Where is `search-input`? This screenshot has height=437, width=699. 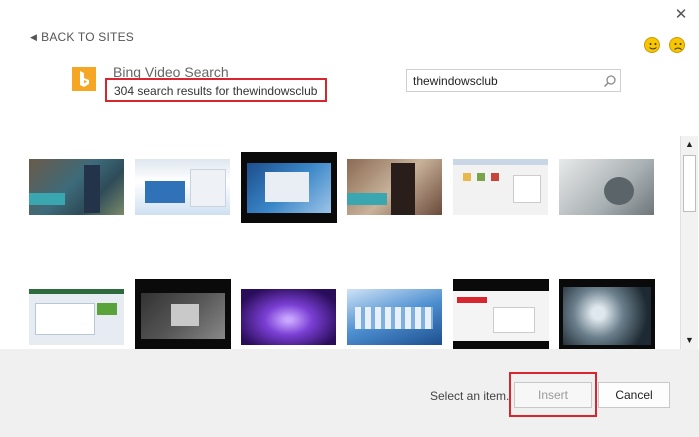 search-input is located at coordinates (503, 80).